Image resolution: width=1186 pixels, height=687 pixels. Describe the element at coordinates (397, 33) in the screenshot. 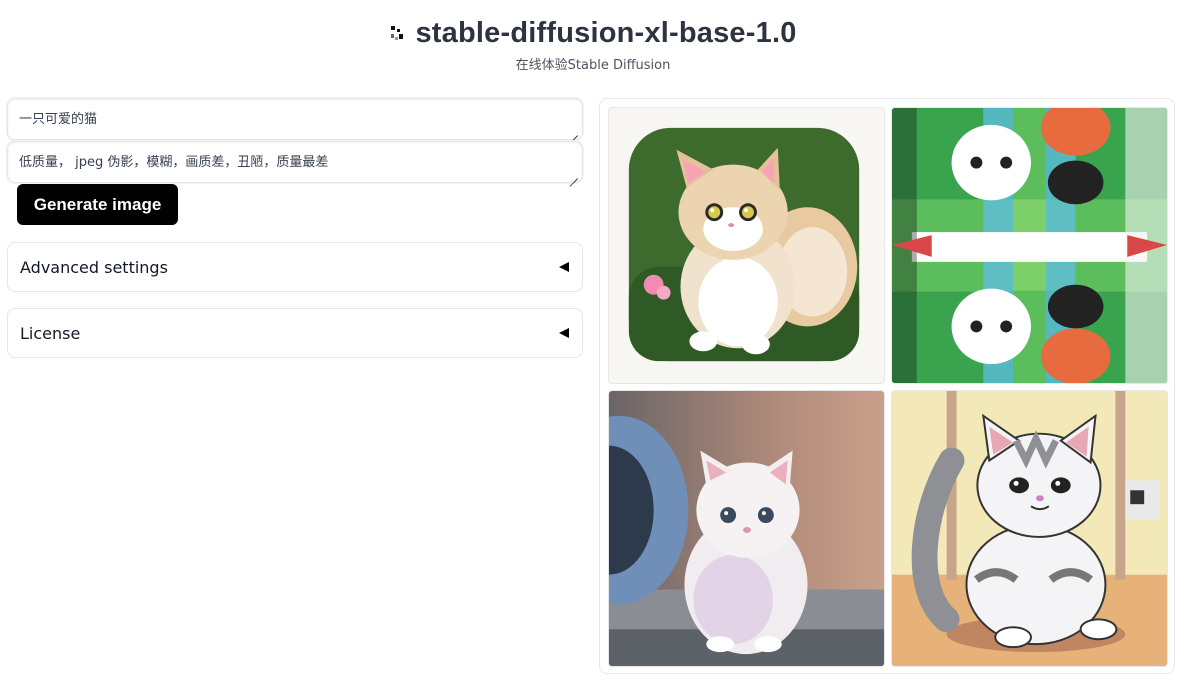

I see `pixel-logo-icon` at that location.